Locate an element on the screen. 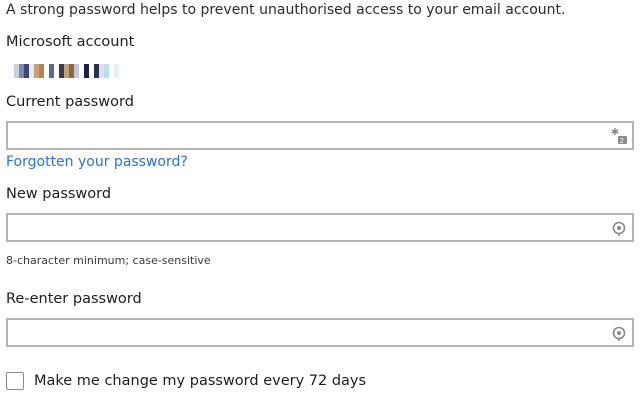 The image size is (640, 400). svg-text: 2 is located at coordinates (622, 141).